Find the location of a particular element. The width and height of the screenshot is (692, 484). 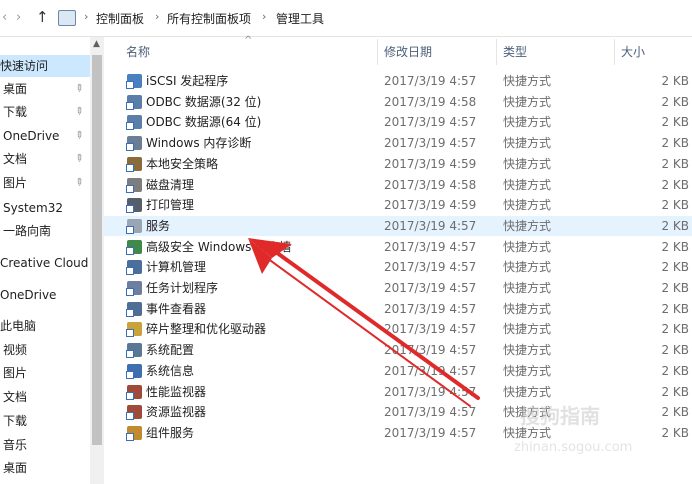

computer-management-icon is located at coordinates (134, 268).